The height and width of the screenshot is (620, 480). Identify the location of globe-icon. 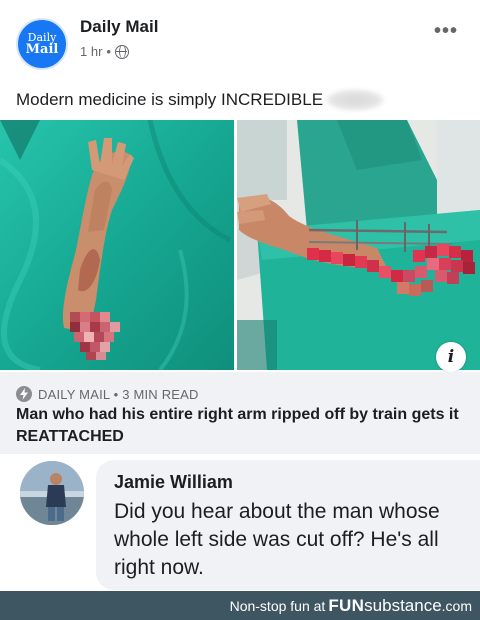
(121, 51).